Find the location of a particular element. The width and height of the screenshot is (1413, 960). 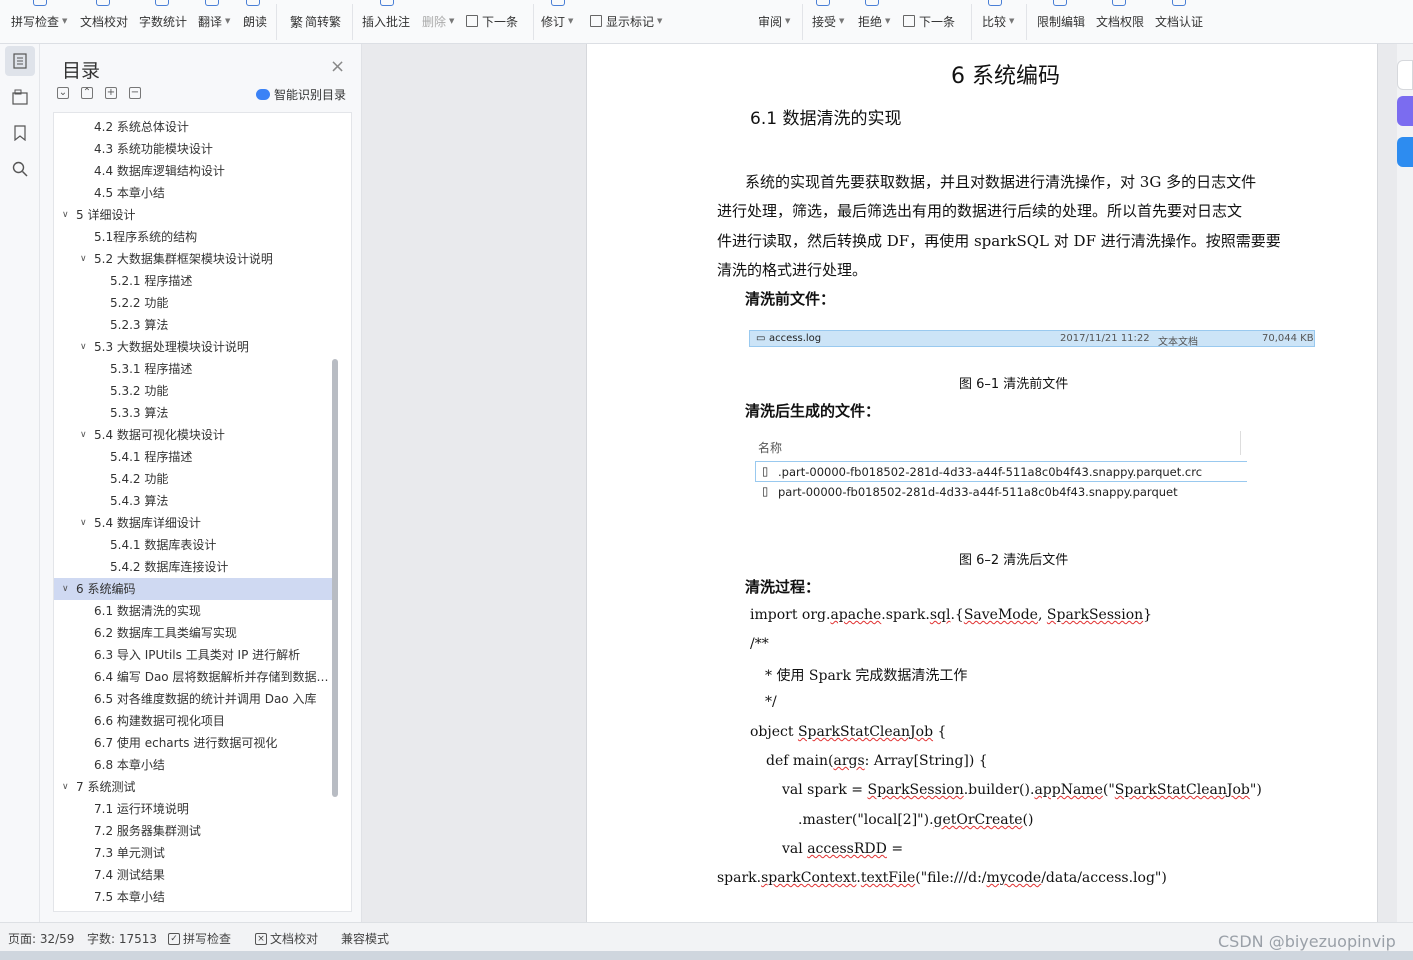

toc-item: ∨ 5.4 数据可视化模块设计 is located at coordinates (193, 435).